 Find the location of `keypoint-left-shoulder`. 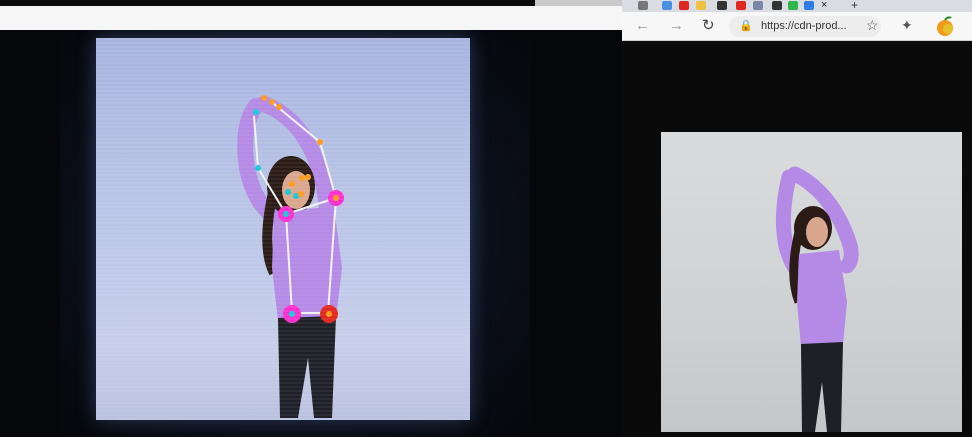

keypoint-left-shoulder is located at coordinates (286, 214).